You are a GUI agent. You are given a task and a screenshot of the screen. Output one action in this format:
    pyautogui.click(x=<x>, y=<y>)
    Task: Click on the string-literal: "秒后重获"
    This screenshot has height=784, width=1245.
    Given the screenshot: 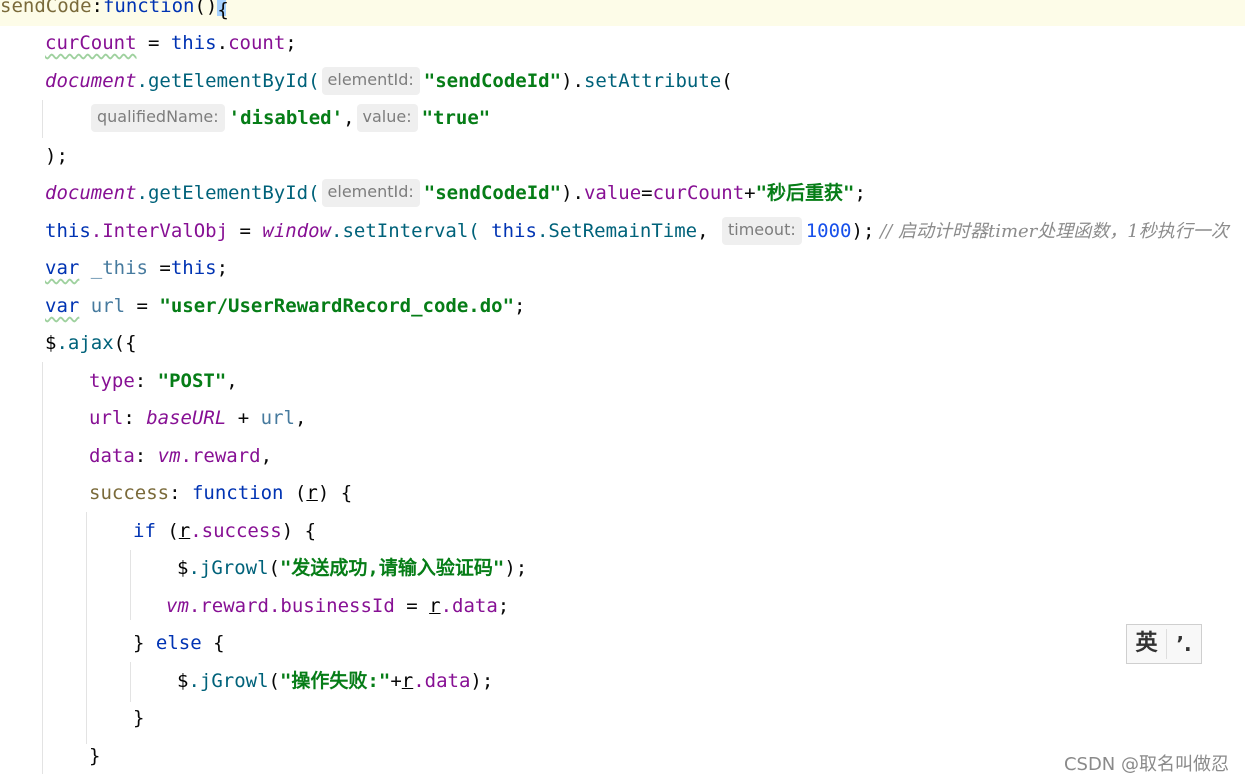 What is the action you would take?
    pyautogui.click(x=805, y=193)
    